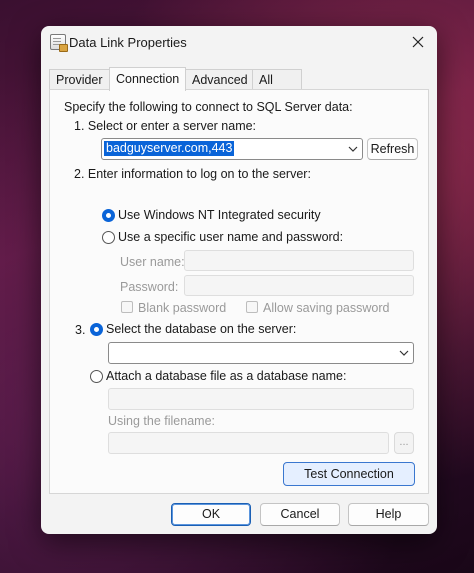  I want to click on tab-connection: Connection, so click(147, 79).